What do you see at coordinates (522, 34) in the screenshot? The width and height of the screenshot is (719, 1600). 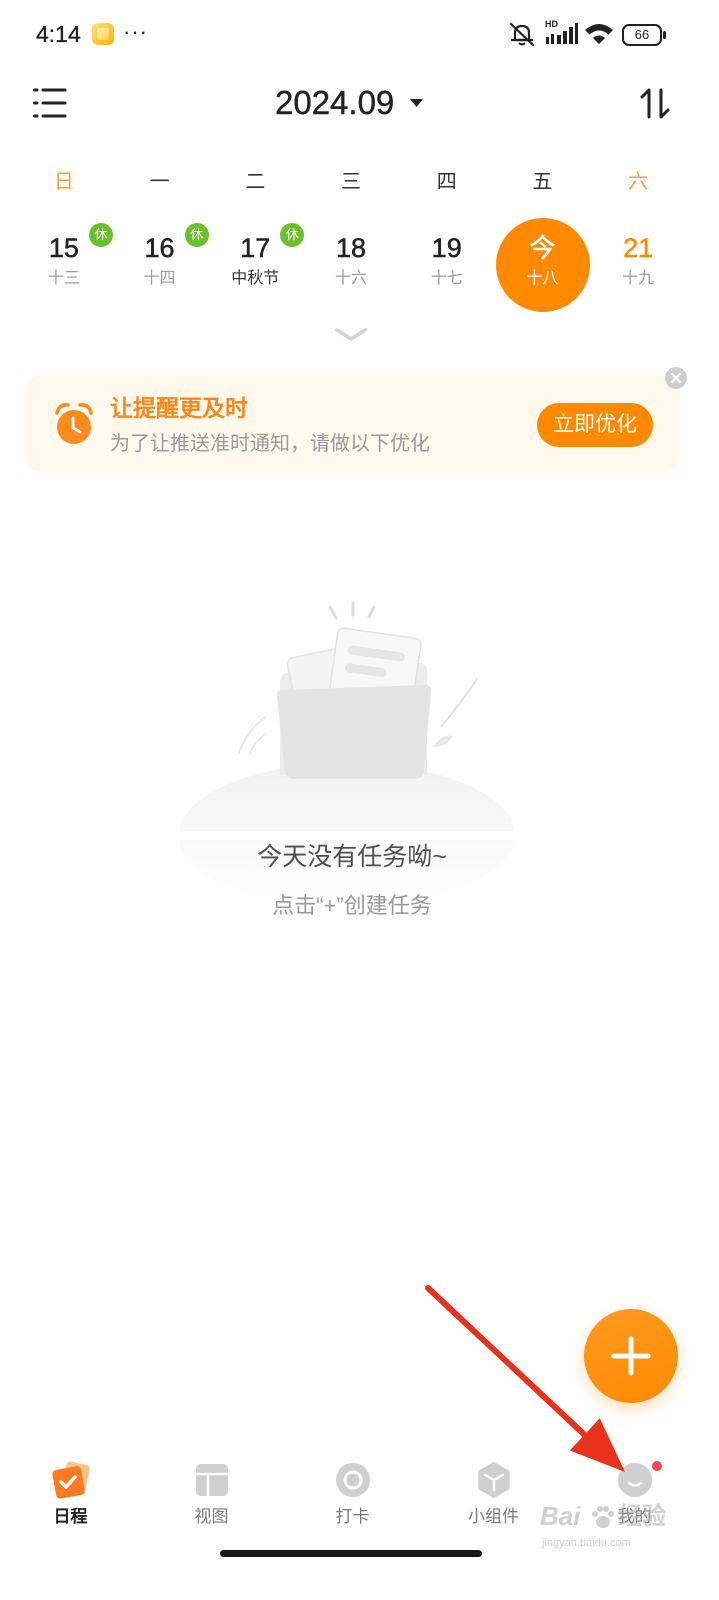 I see `mute-bell-icon` at bounding box center [522, 34].